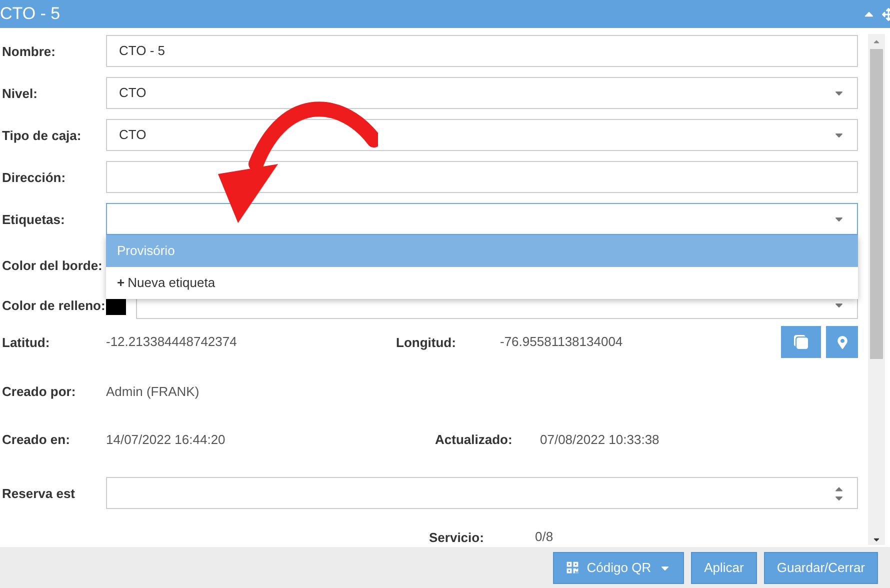 This screenshot has width=890, height=588. What do you see at coordinates (153, 391) in the screenshot?
I see `creator-value: Admin (FRANK)` at bounding box center [153, 391].